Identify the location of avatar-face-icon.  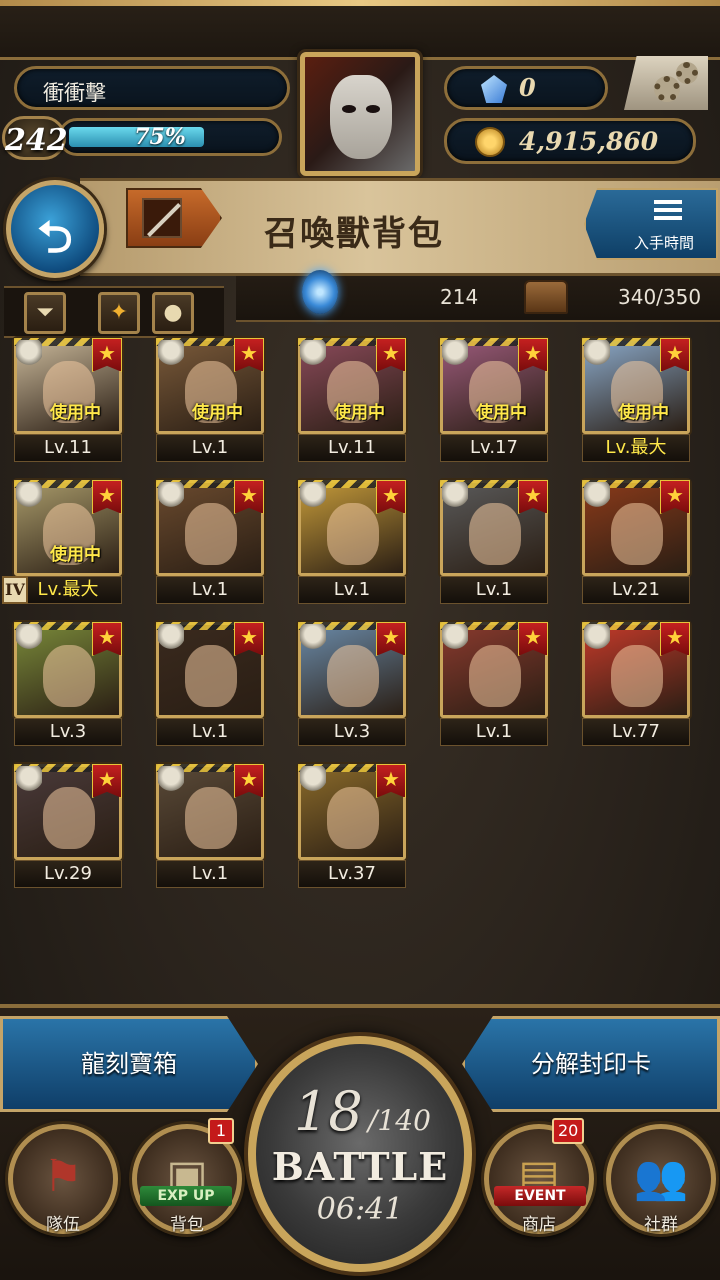
(361, 117).